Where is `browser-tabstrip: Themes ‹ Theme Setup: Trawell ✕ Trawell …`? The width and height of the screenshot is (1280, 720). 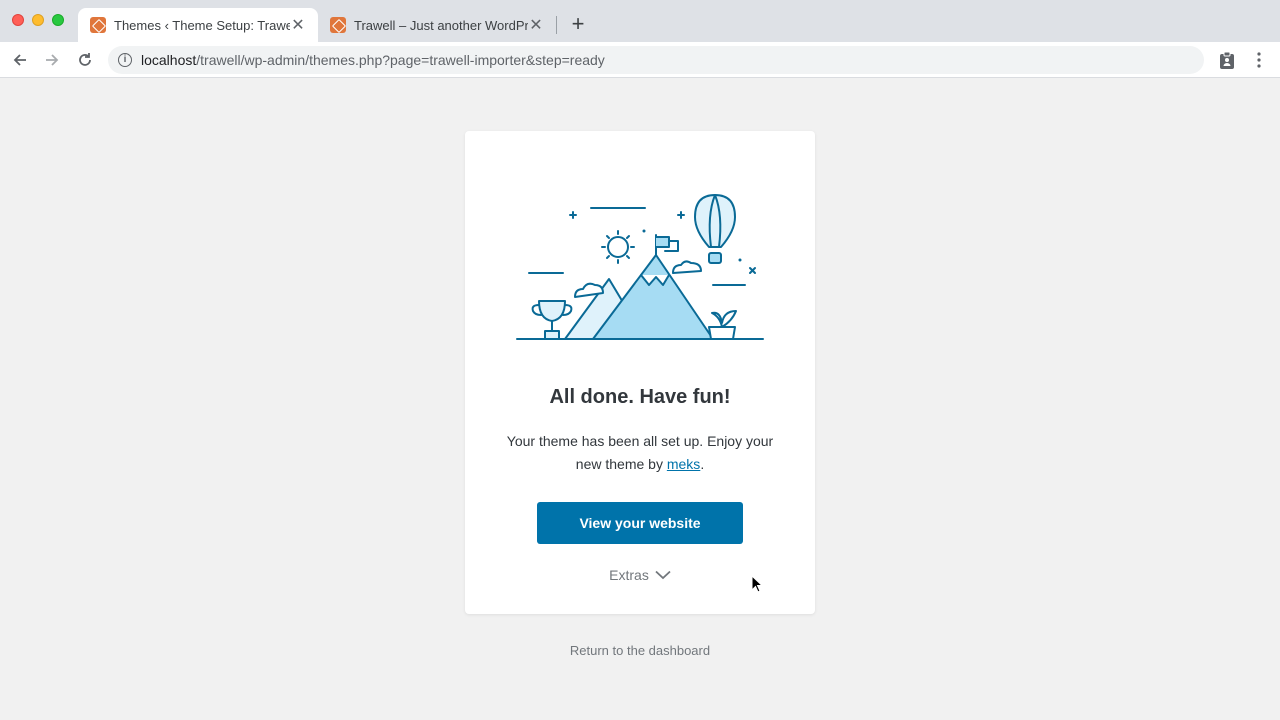 browser-tabstrip: Themes ‹ Theme Setup: Trawell ✕ Trawell … is located at coordinates (640, 21).